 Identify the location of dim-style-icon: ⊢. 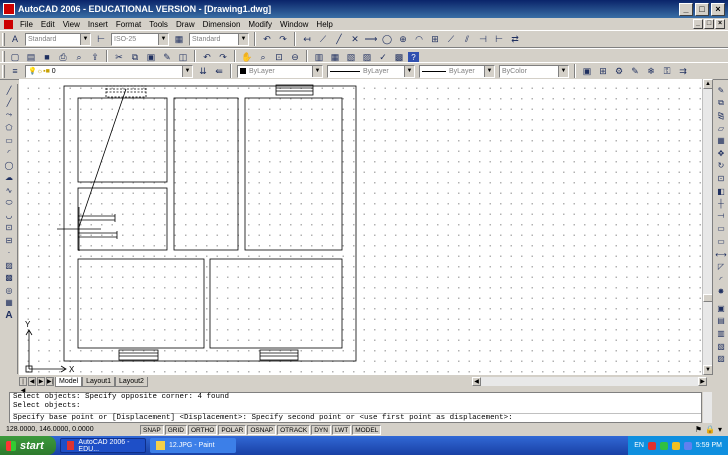
(101, 39).